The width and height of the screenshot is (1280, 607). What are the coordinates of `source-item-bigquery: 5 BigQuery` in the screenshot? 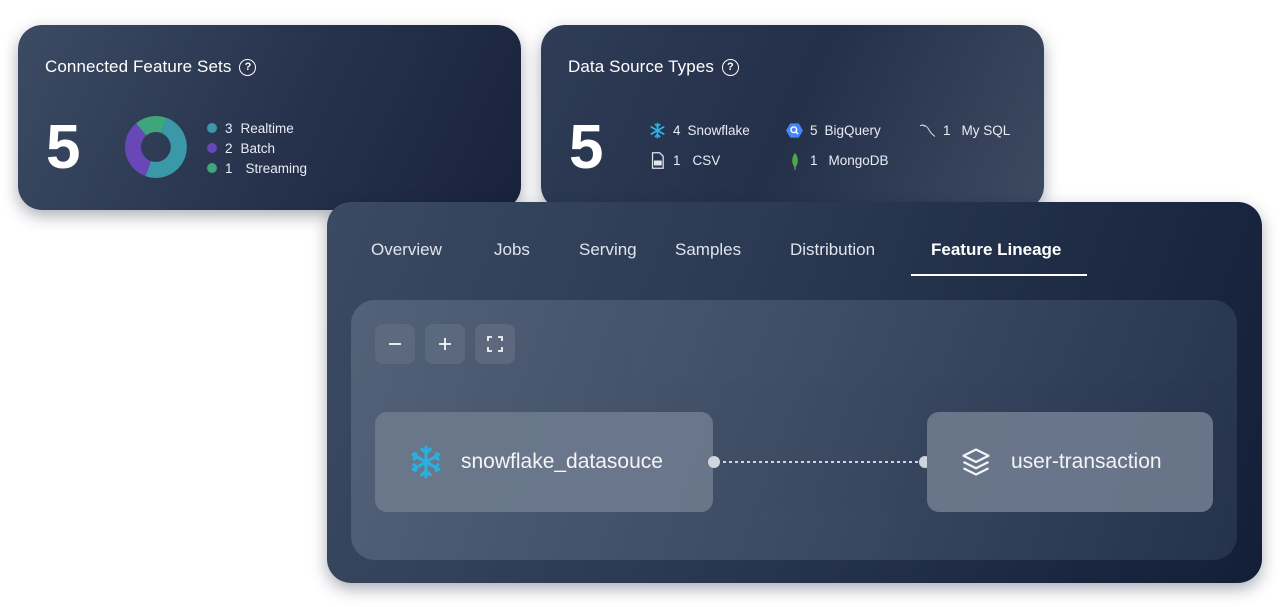 It's located at (833, 130).